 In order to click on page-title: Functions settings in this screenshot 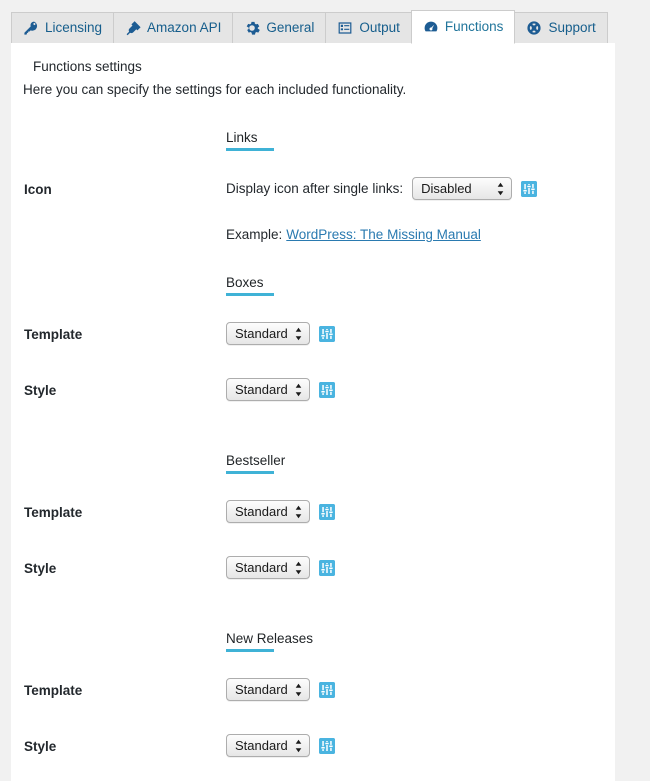, I will do `click(87, 66)`.